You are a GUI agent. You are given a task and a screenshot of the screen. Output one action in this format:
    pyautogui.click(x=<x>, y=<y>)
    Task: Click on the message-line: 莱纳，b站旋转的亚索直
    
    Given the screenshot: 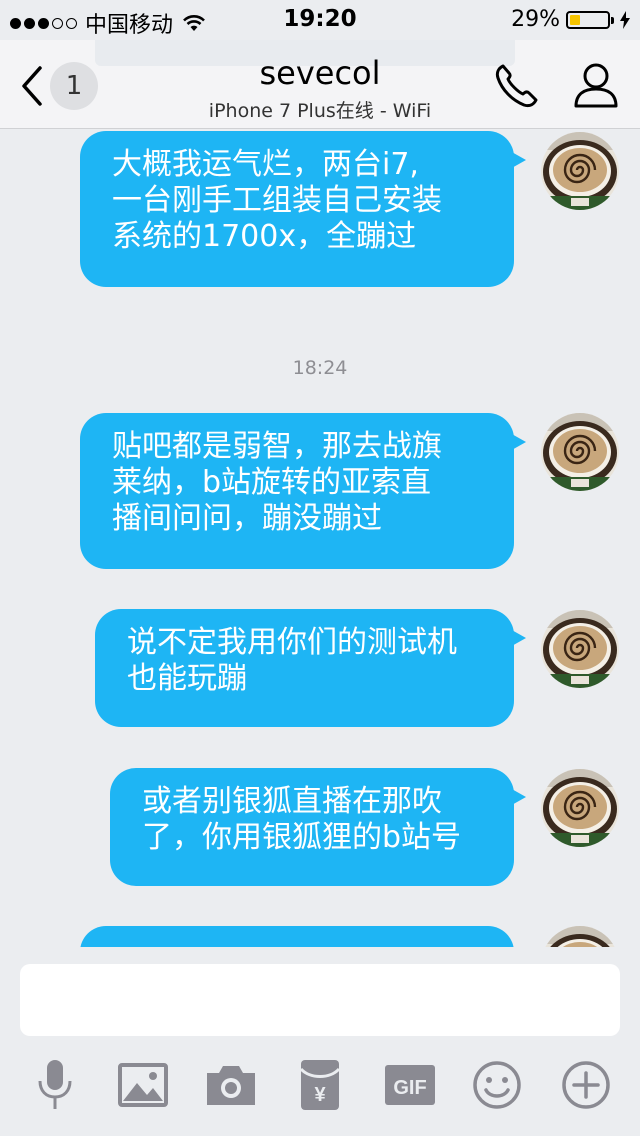 What is the action you would take?
    pyautogui.click(x=272, y=482)
    